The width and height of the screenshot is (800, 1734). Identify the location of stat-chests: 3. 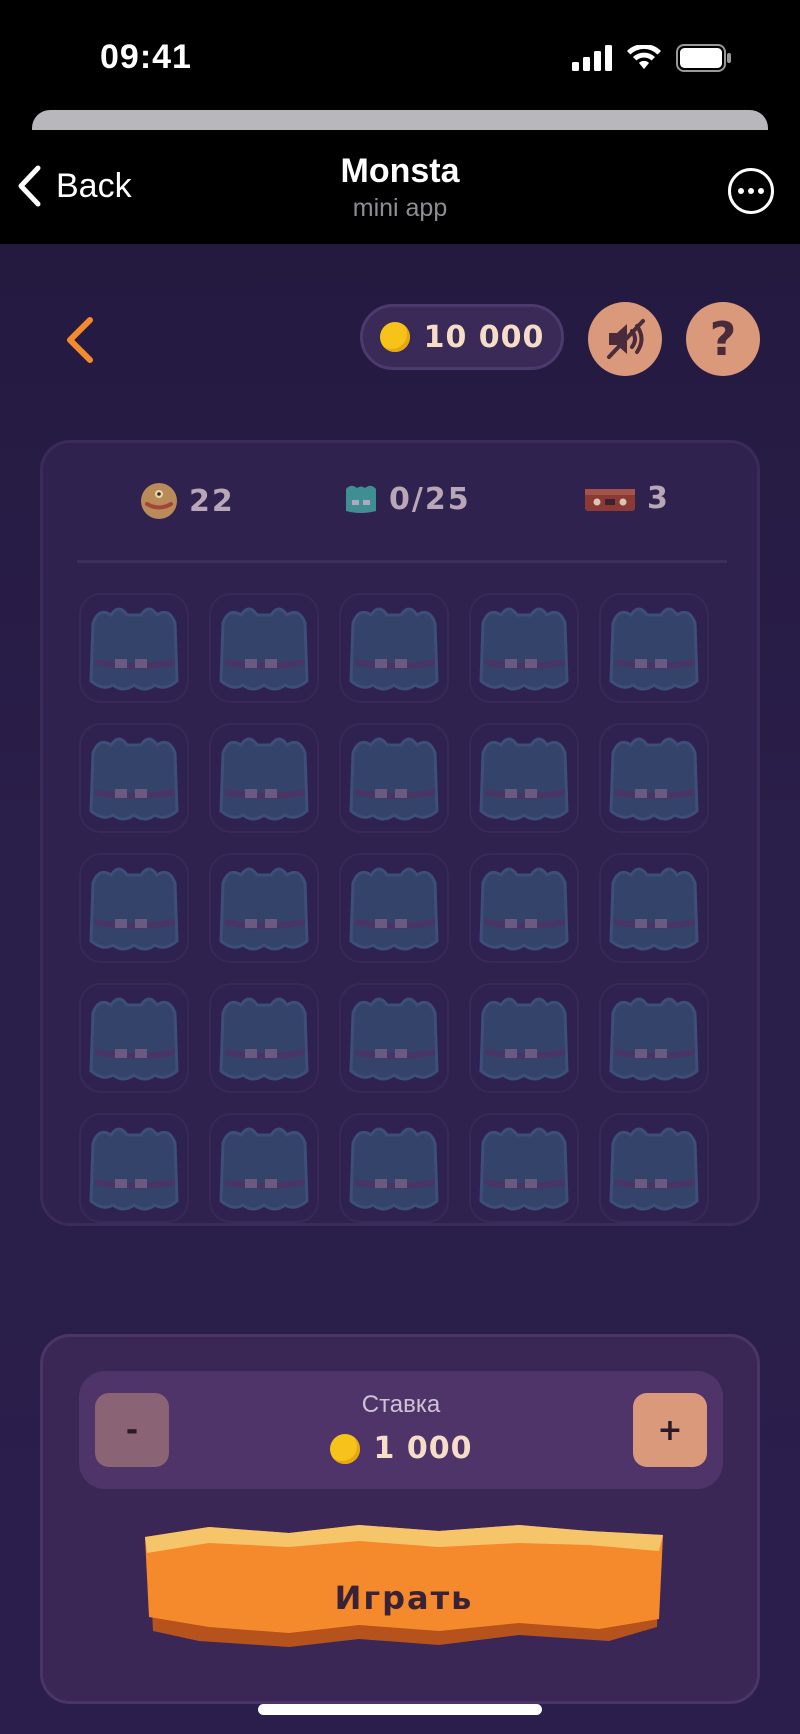
(626, 498).